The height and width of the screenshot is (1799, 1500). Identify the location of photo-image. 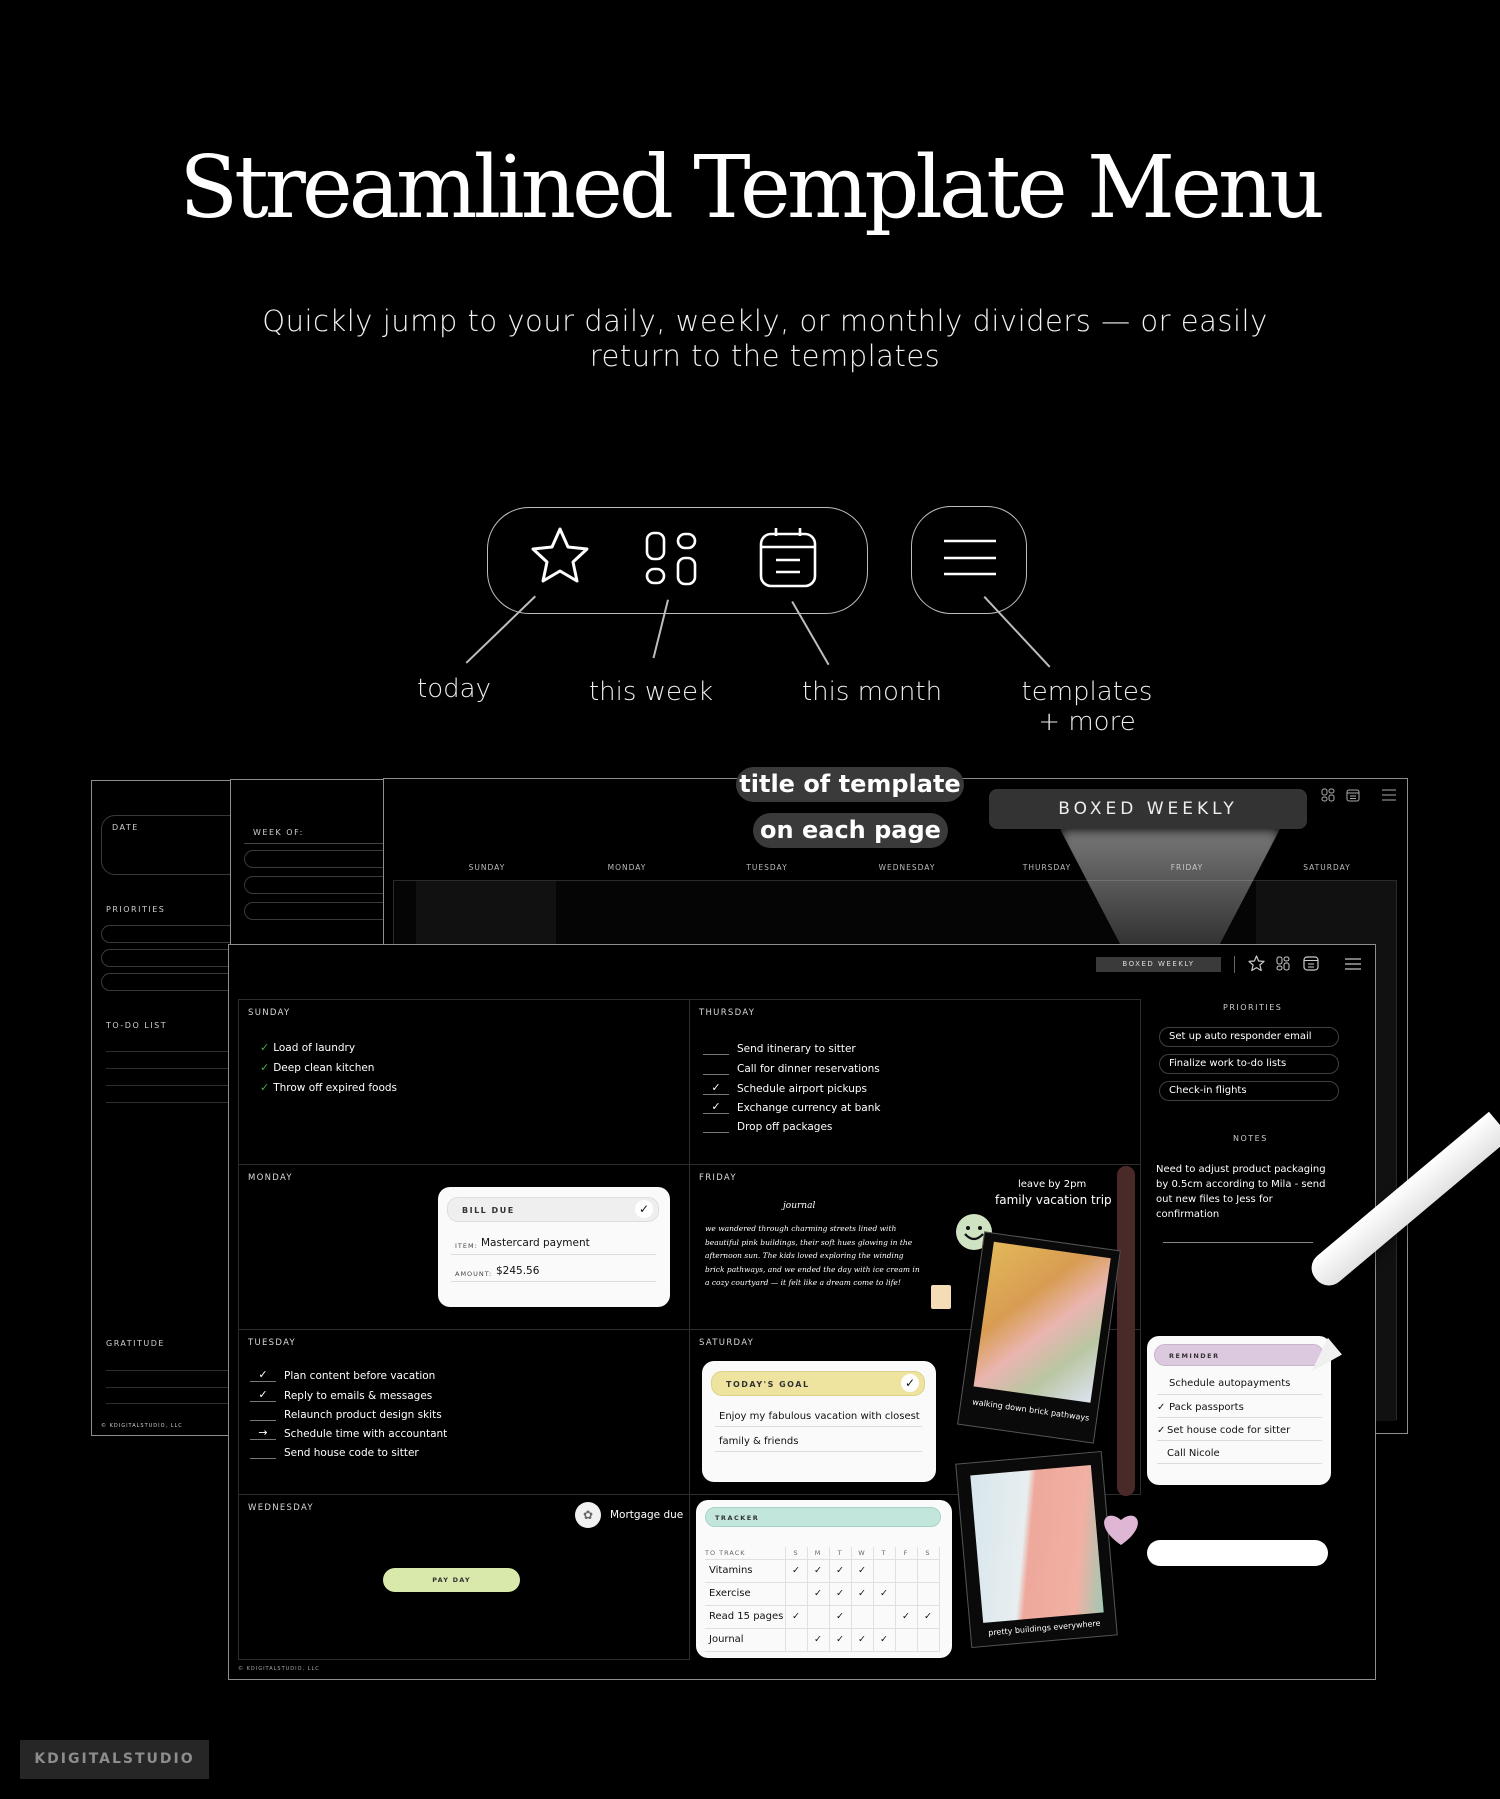
(1037, 1543).